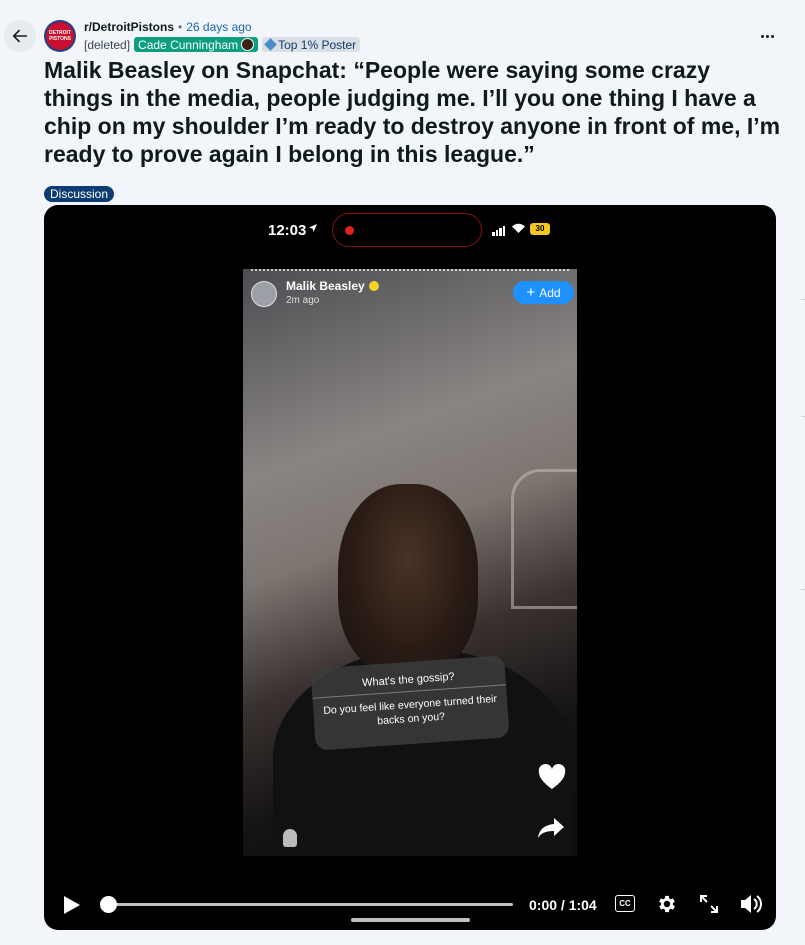 This screenshot has width=805, height=945. What do you see at coordinates (550, 292) in the screenshot?
I see `snap-add-label: Add` at bounding box center [550, 292].